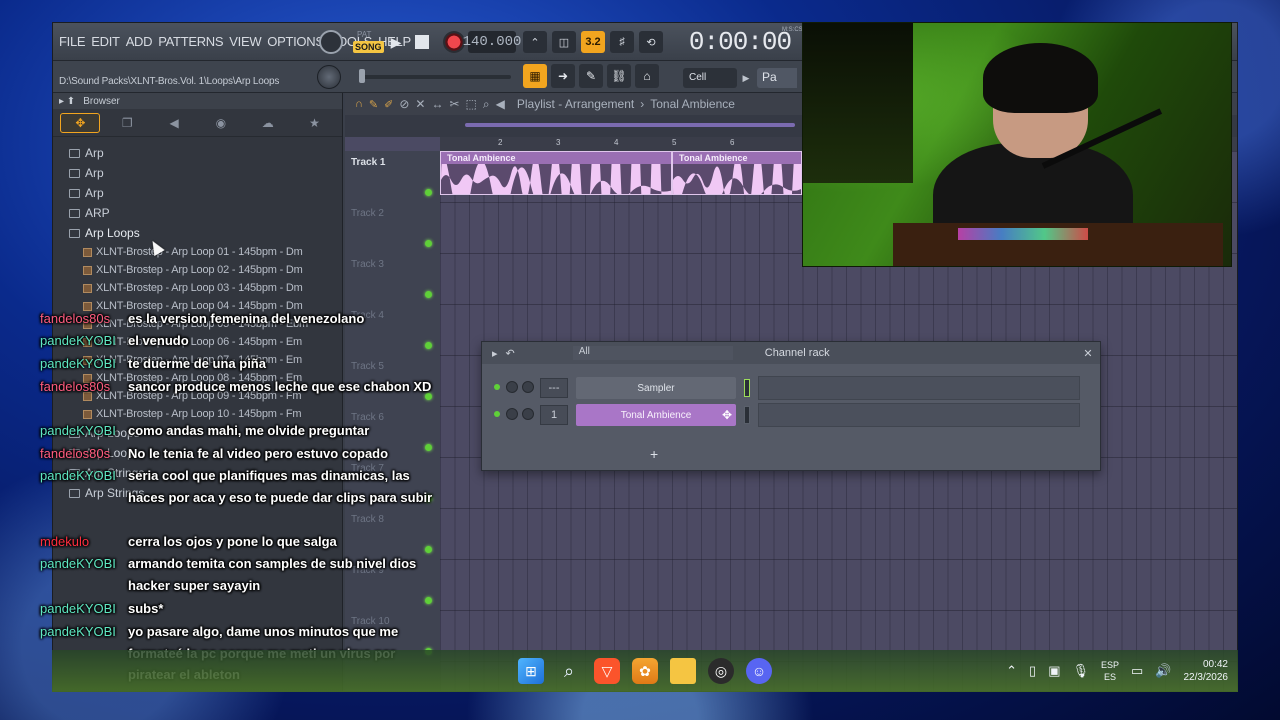 The image size is (1280, 720). Describe the element at coordinates (329, 77) in the screenshot. I see `master-volume-knob` at that location.